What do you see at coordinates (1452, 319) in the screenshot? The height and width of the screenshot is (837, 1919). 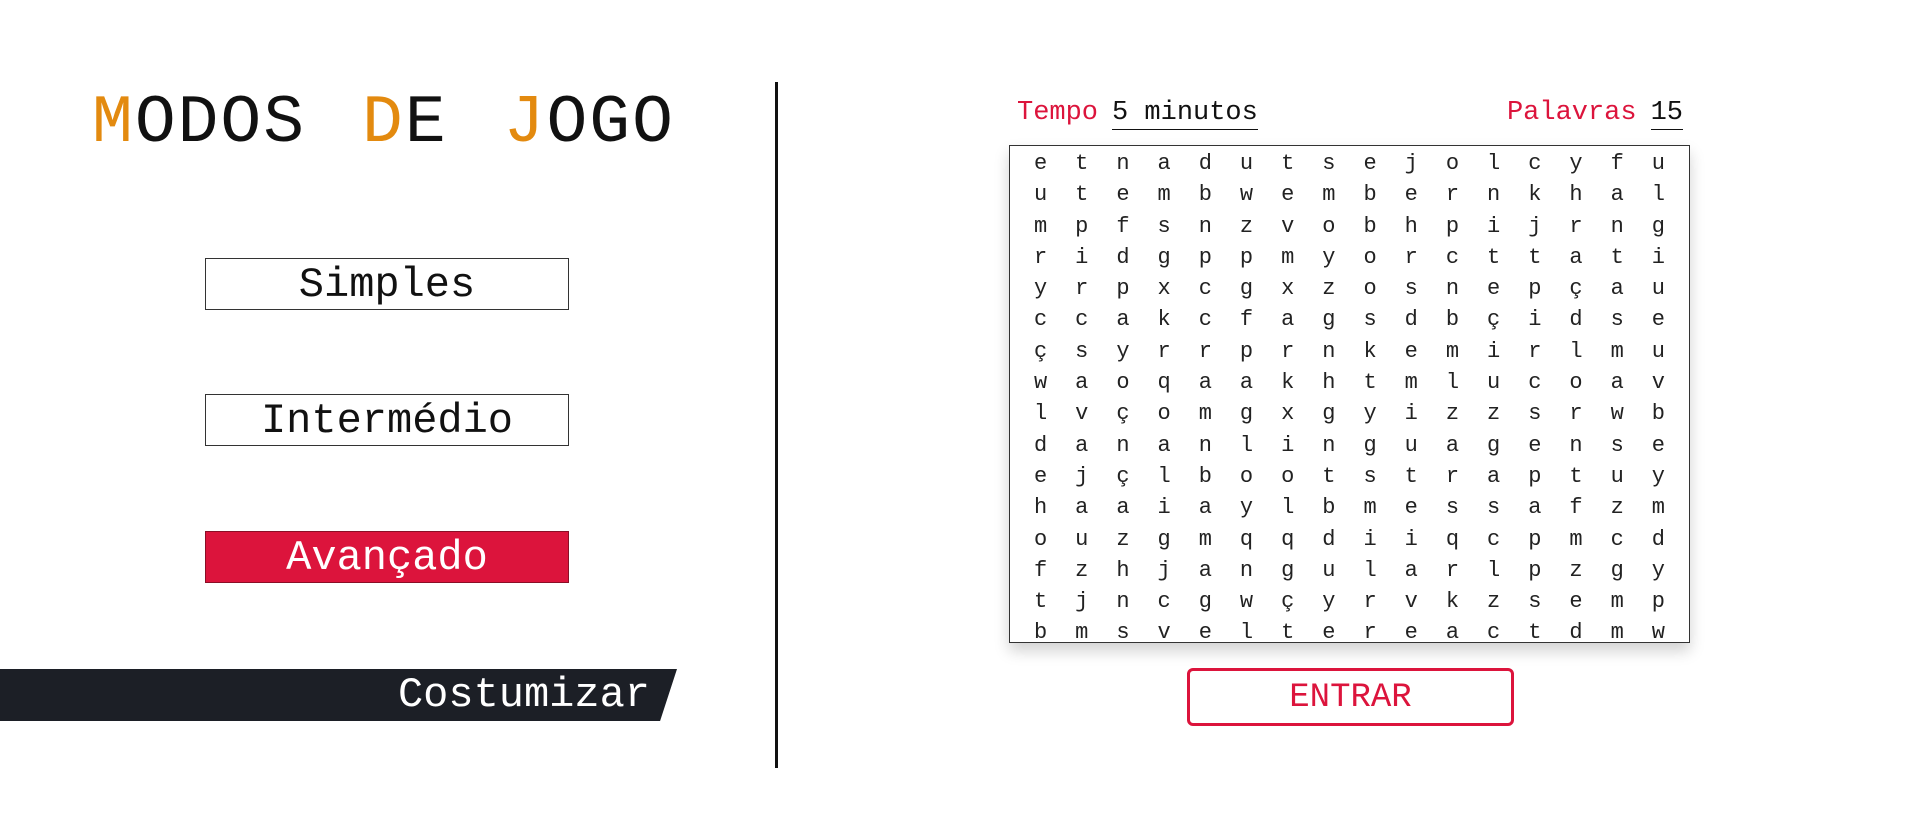 I see `grid-cell: b` at bounding box center [1452, 319].